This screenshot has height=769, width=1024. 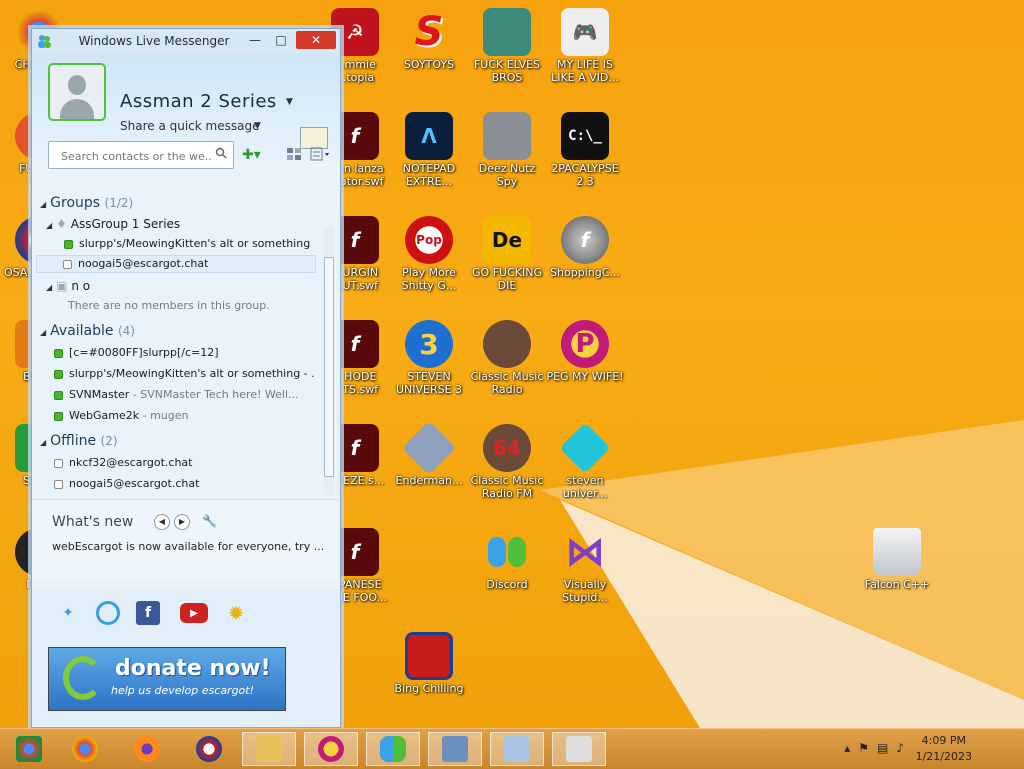 What do you see at coordinates (123, 462) in the screenshot?
I see `list-item: nkcf32@escargot.chat` at bounding box center [123, 462].